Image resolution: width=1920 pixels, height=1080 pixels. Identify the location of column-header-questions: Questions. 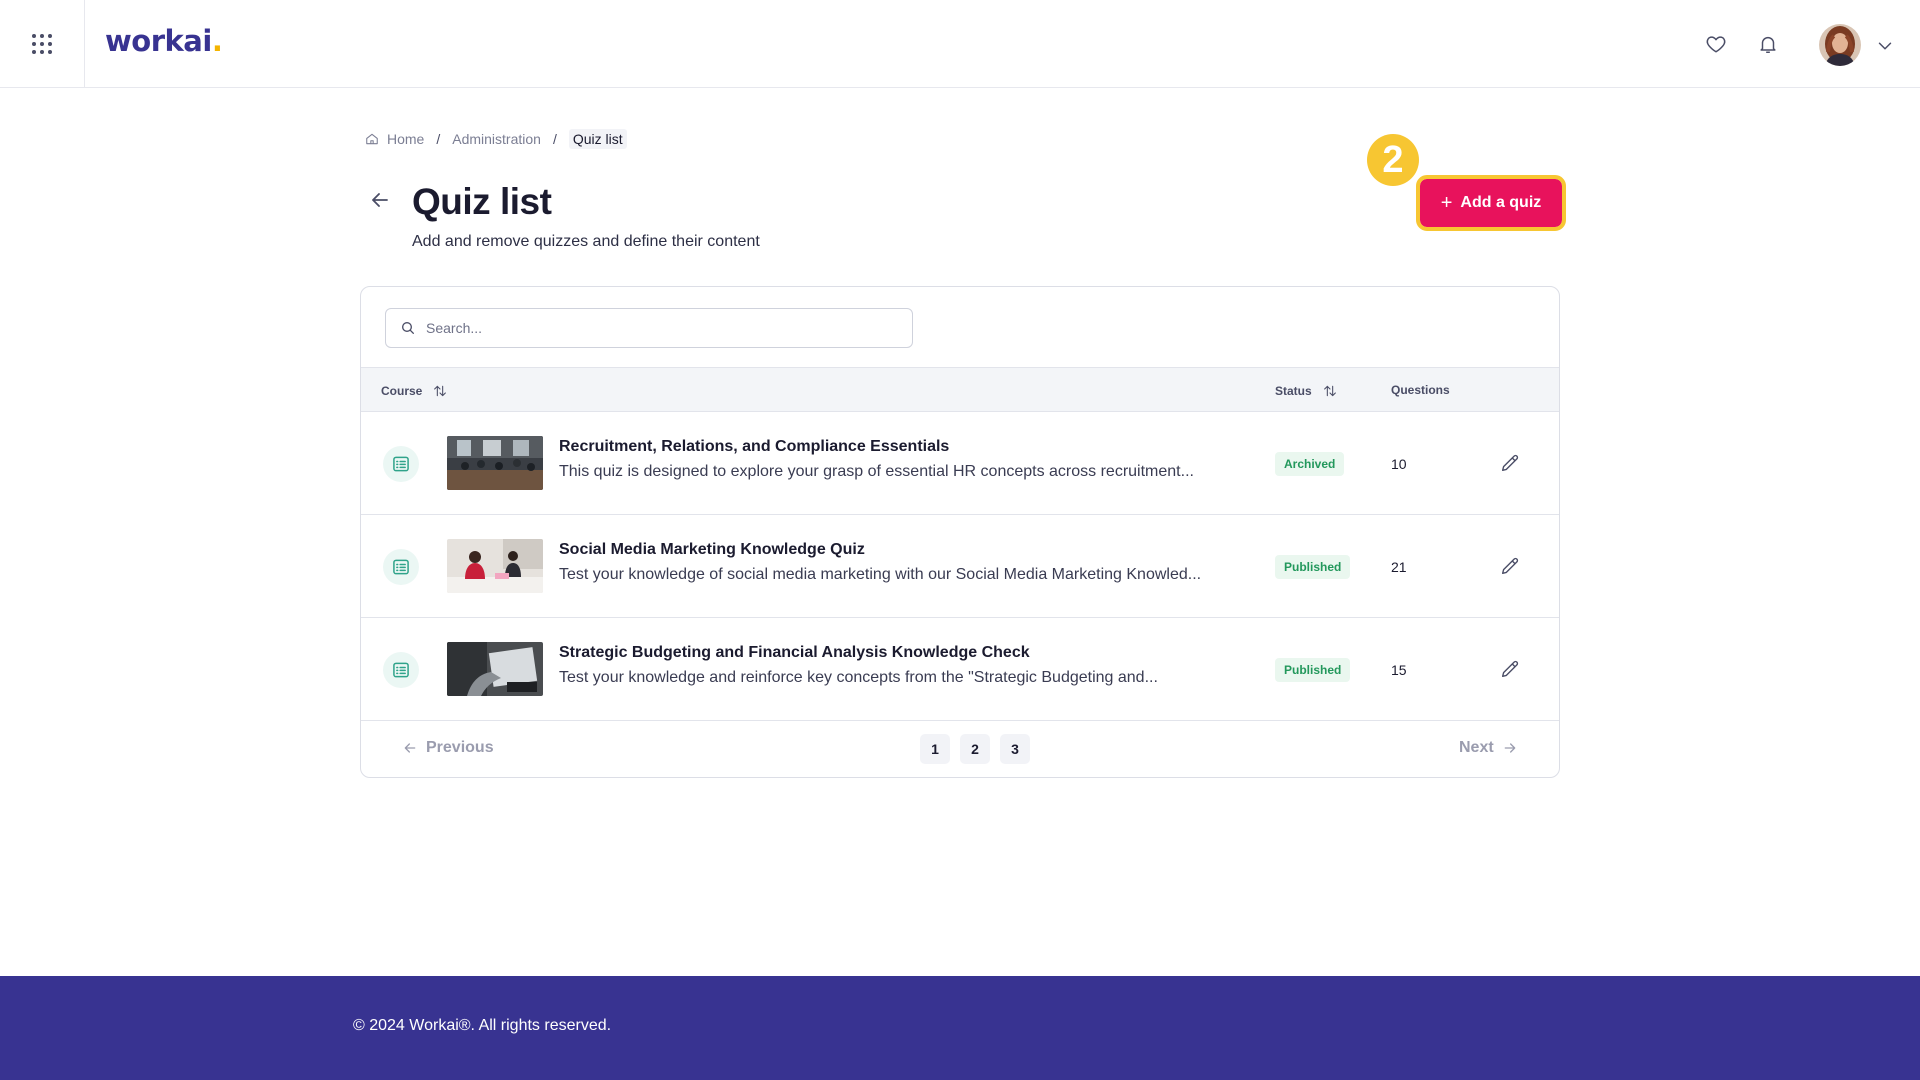
(1420, 390).